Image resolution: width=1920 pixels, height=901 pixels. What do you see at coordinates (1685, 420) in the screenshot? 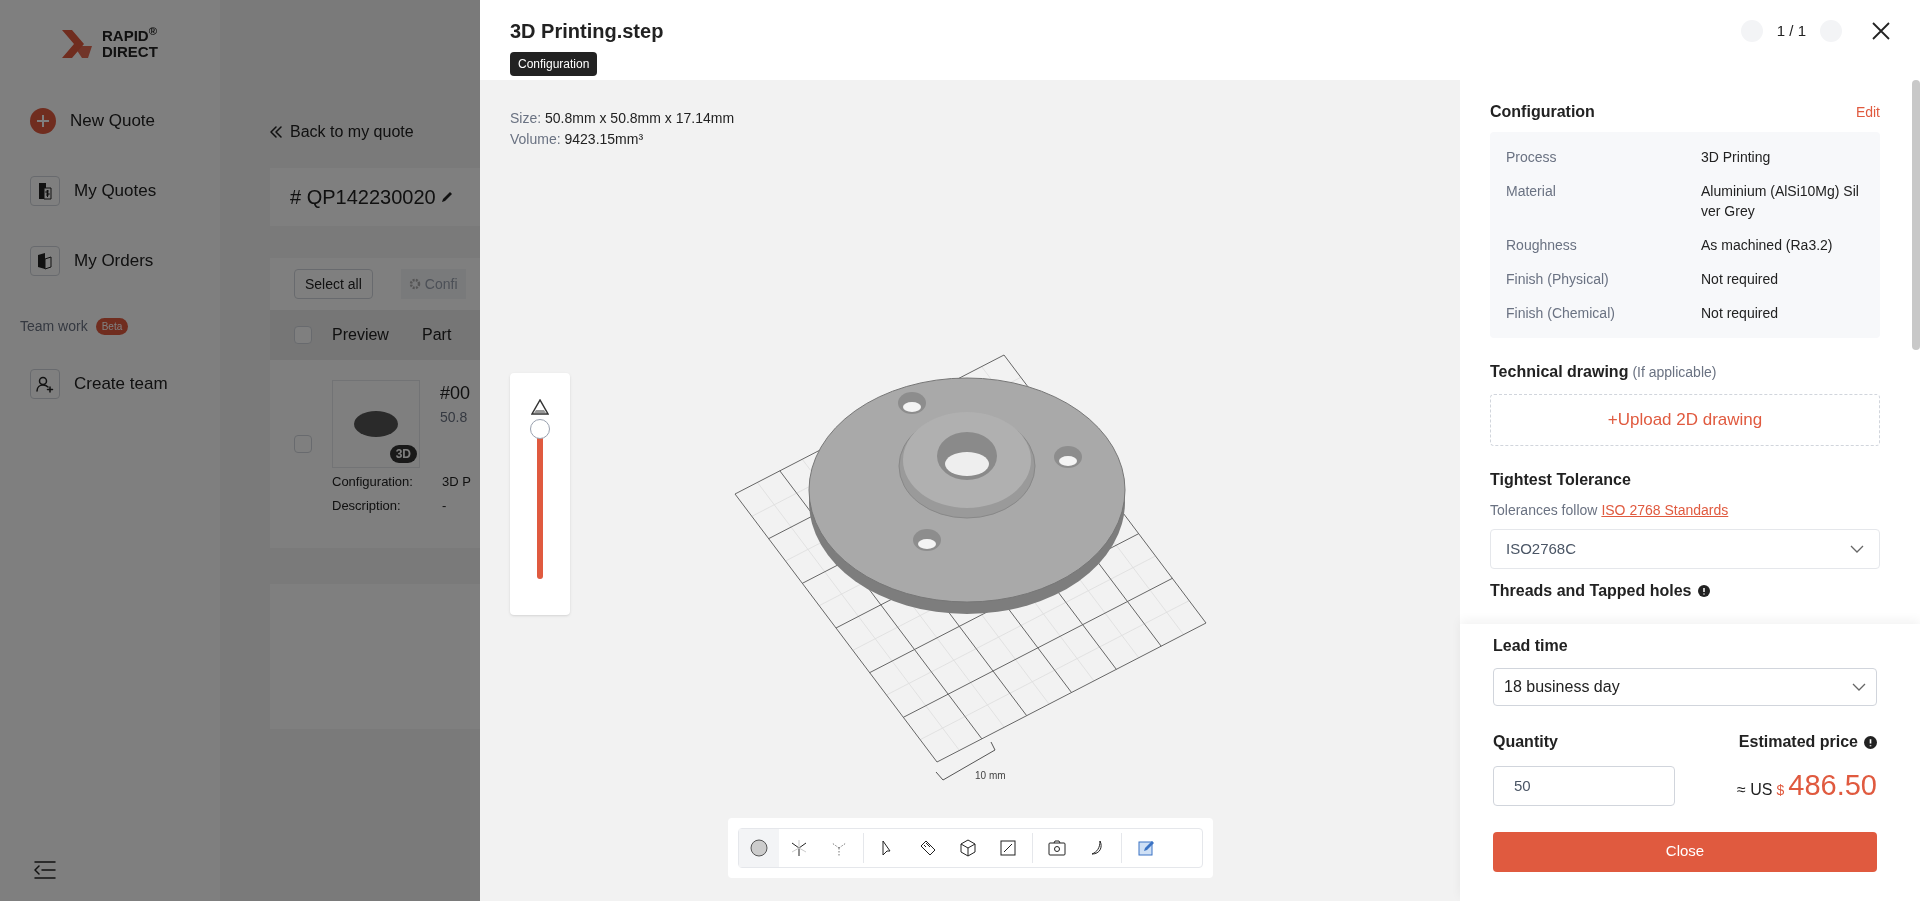
I see `upload-drawing-button: +Upload 2D drawing` at bounding box center [1685, 420].